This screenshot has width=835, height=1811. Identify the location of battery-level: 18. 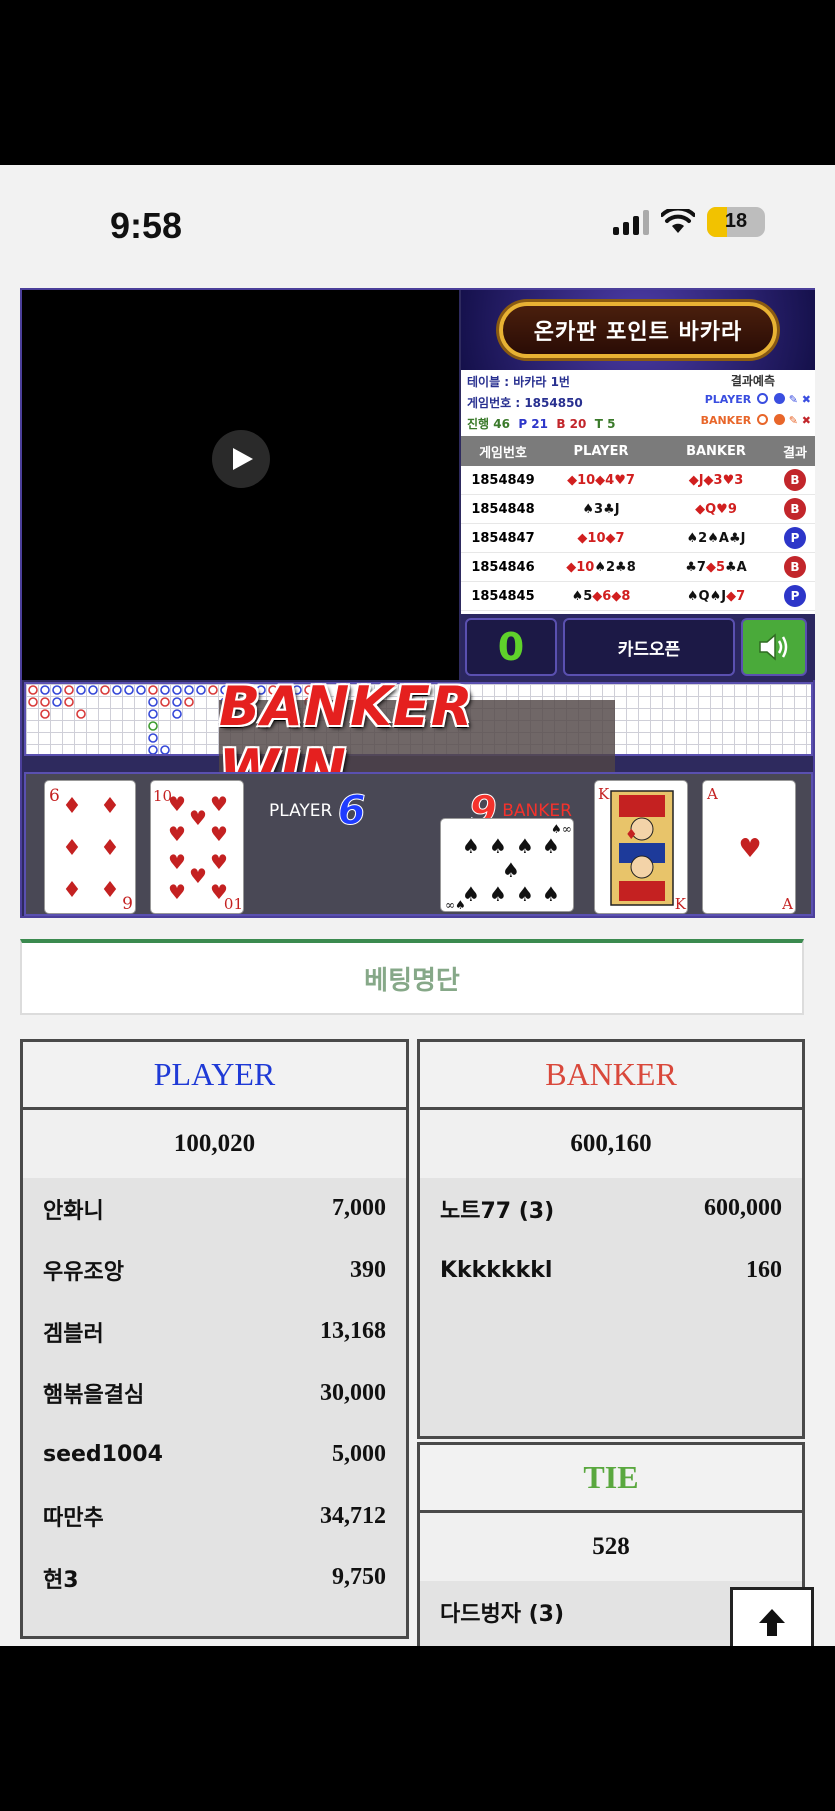
(736, 221).